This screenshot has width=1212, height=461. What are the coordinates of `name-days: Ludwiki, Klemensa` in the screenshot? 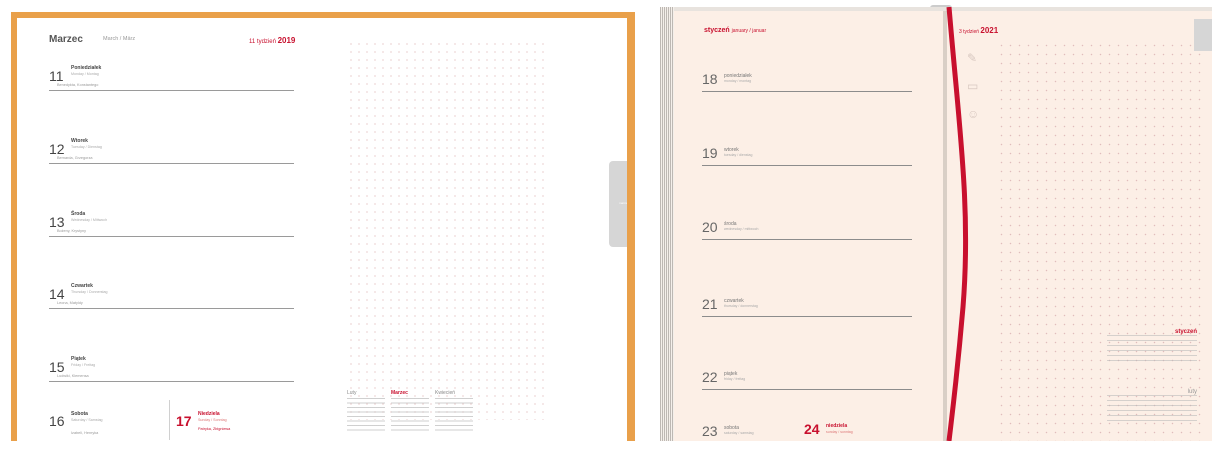 It's located at (73, 376).